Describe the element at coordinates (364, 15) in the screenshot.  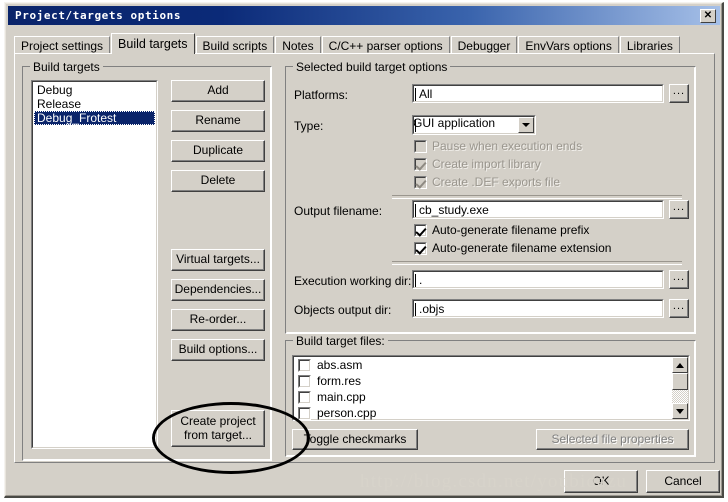
I see `title-bar: Project/targets options ✕` at that location.